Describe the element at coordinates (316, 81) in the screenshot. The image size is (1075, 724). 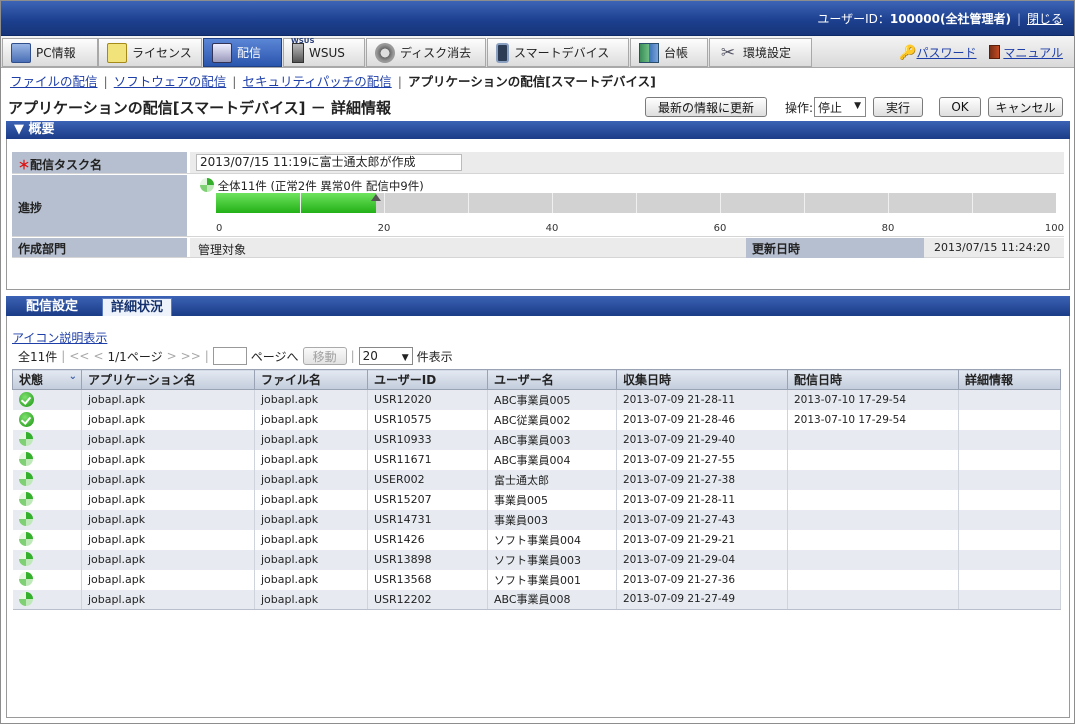
I see `breadcrumb-security-patch: セキュリティパッチの配信` at that location.